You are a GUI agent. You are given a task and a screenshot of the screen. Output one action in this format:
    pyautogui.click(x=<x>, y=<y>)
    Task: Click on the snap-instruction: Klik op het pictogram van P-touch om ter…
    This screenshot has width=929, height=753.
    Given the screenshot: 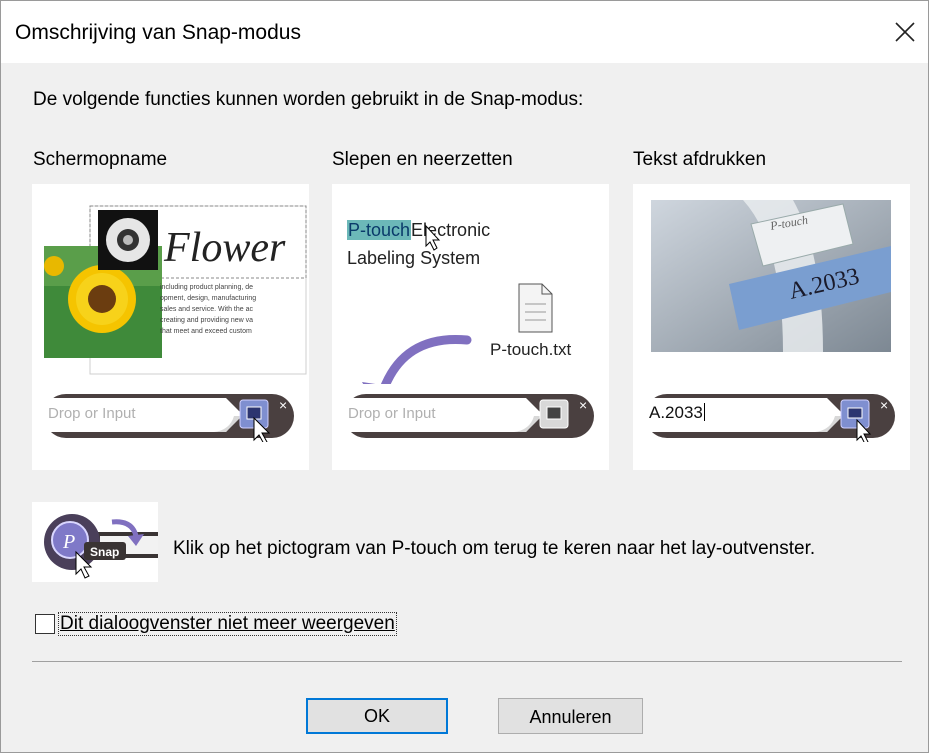 What is the action you would take?
    pyautogui.click(x=494, y=548)
    